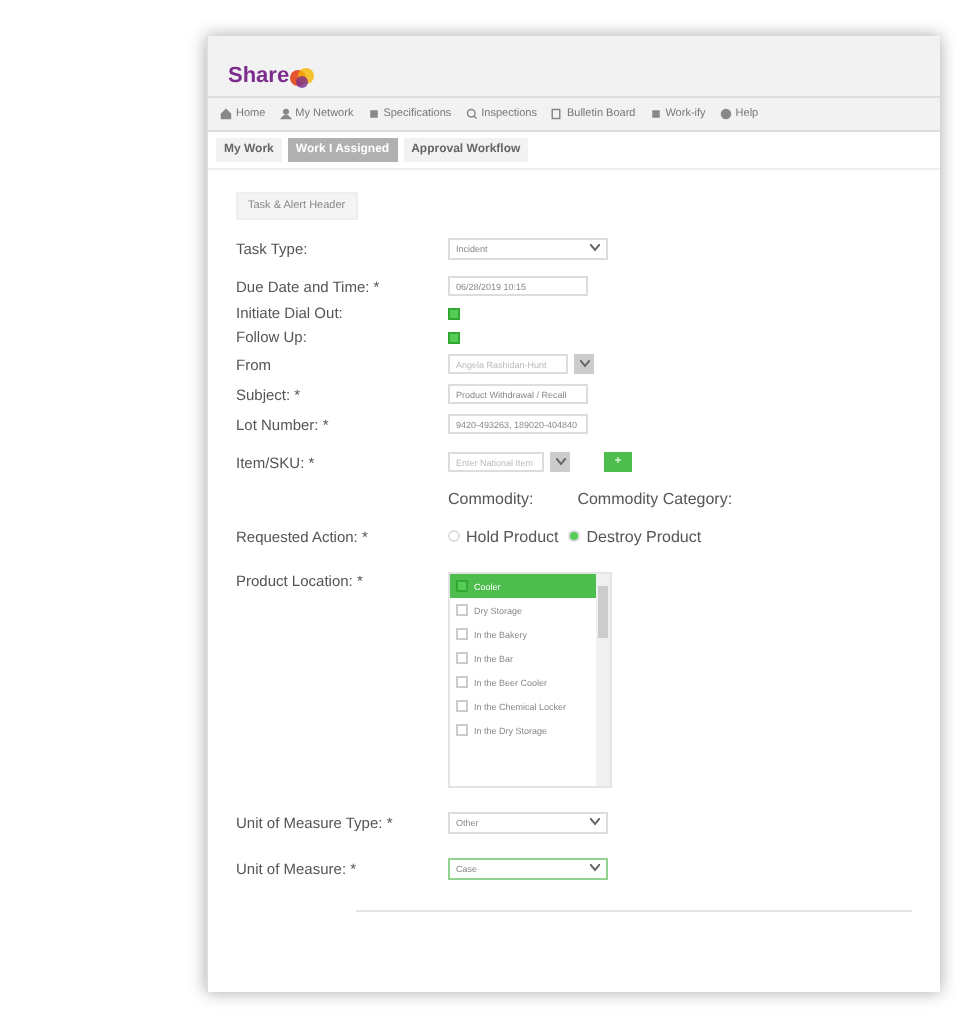 The height and width of the screenshot is (1020, 956). Describe the element at coordinates (512, 536) in the screenshot. I see `radio-label: Hold Product` at that location.